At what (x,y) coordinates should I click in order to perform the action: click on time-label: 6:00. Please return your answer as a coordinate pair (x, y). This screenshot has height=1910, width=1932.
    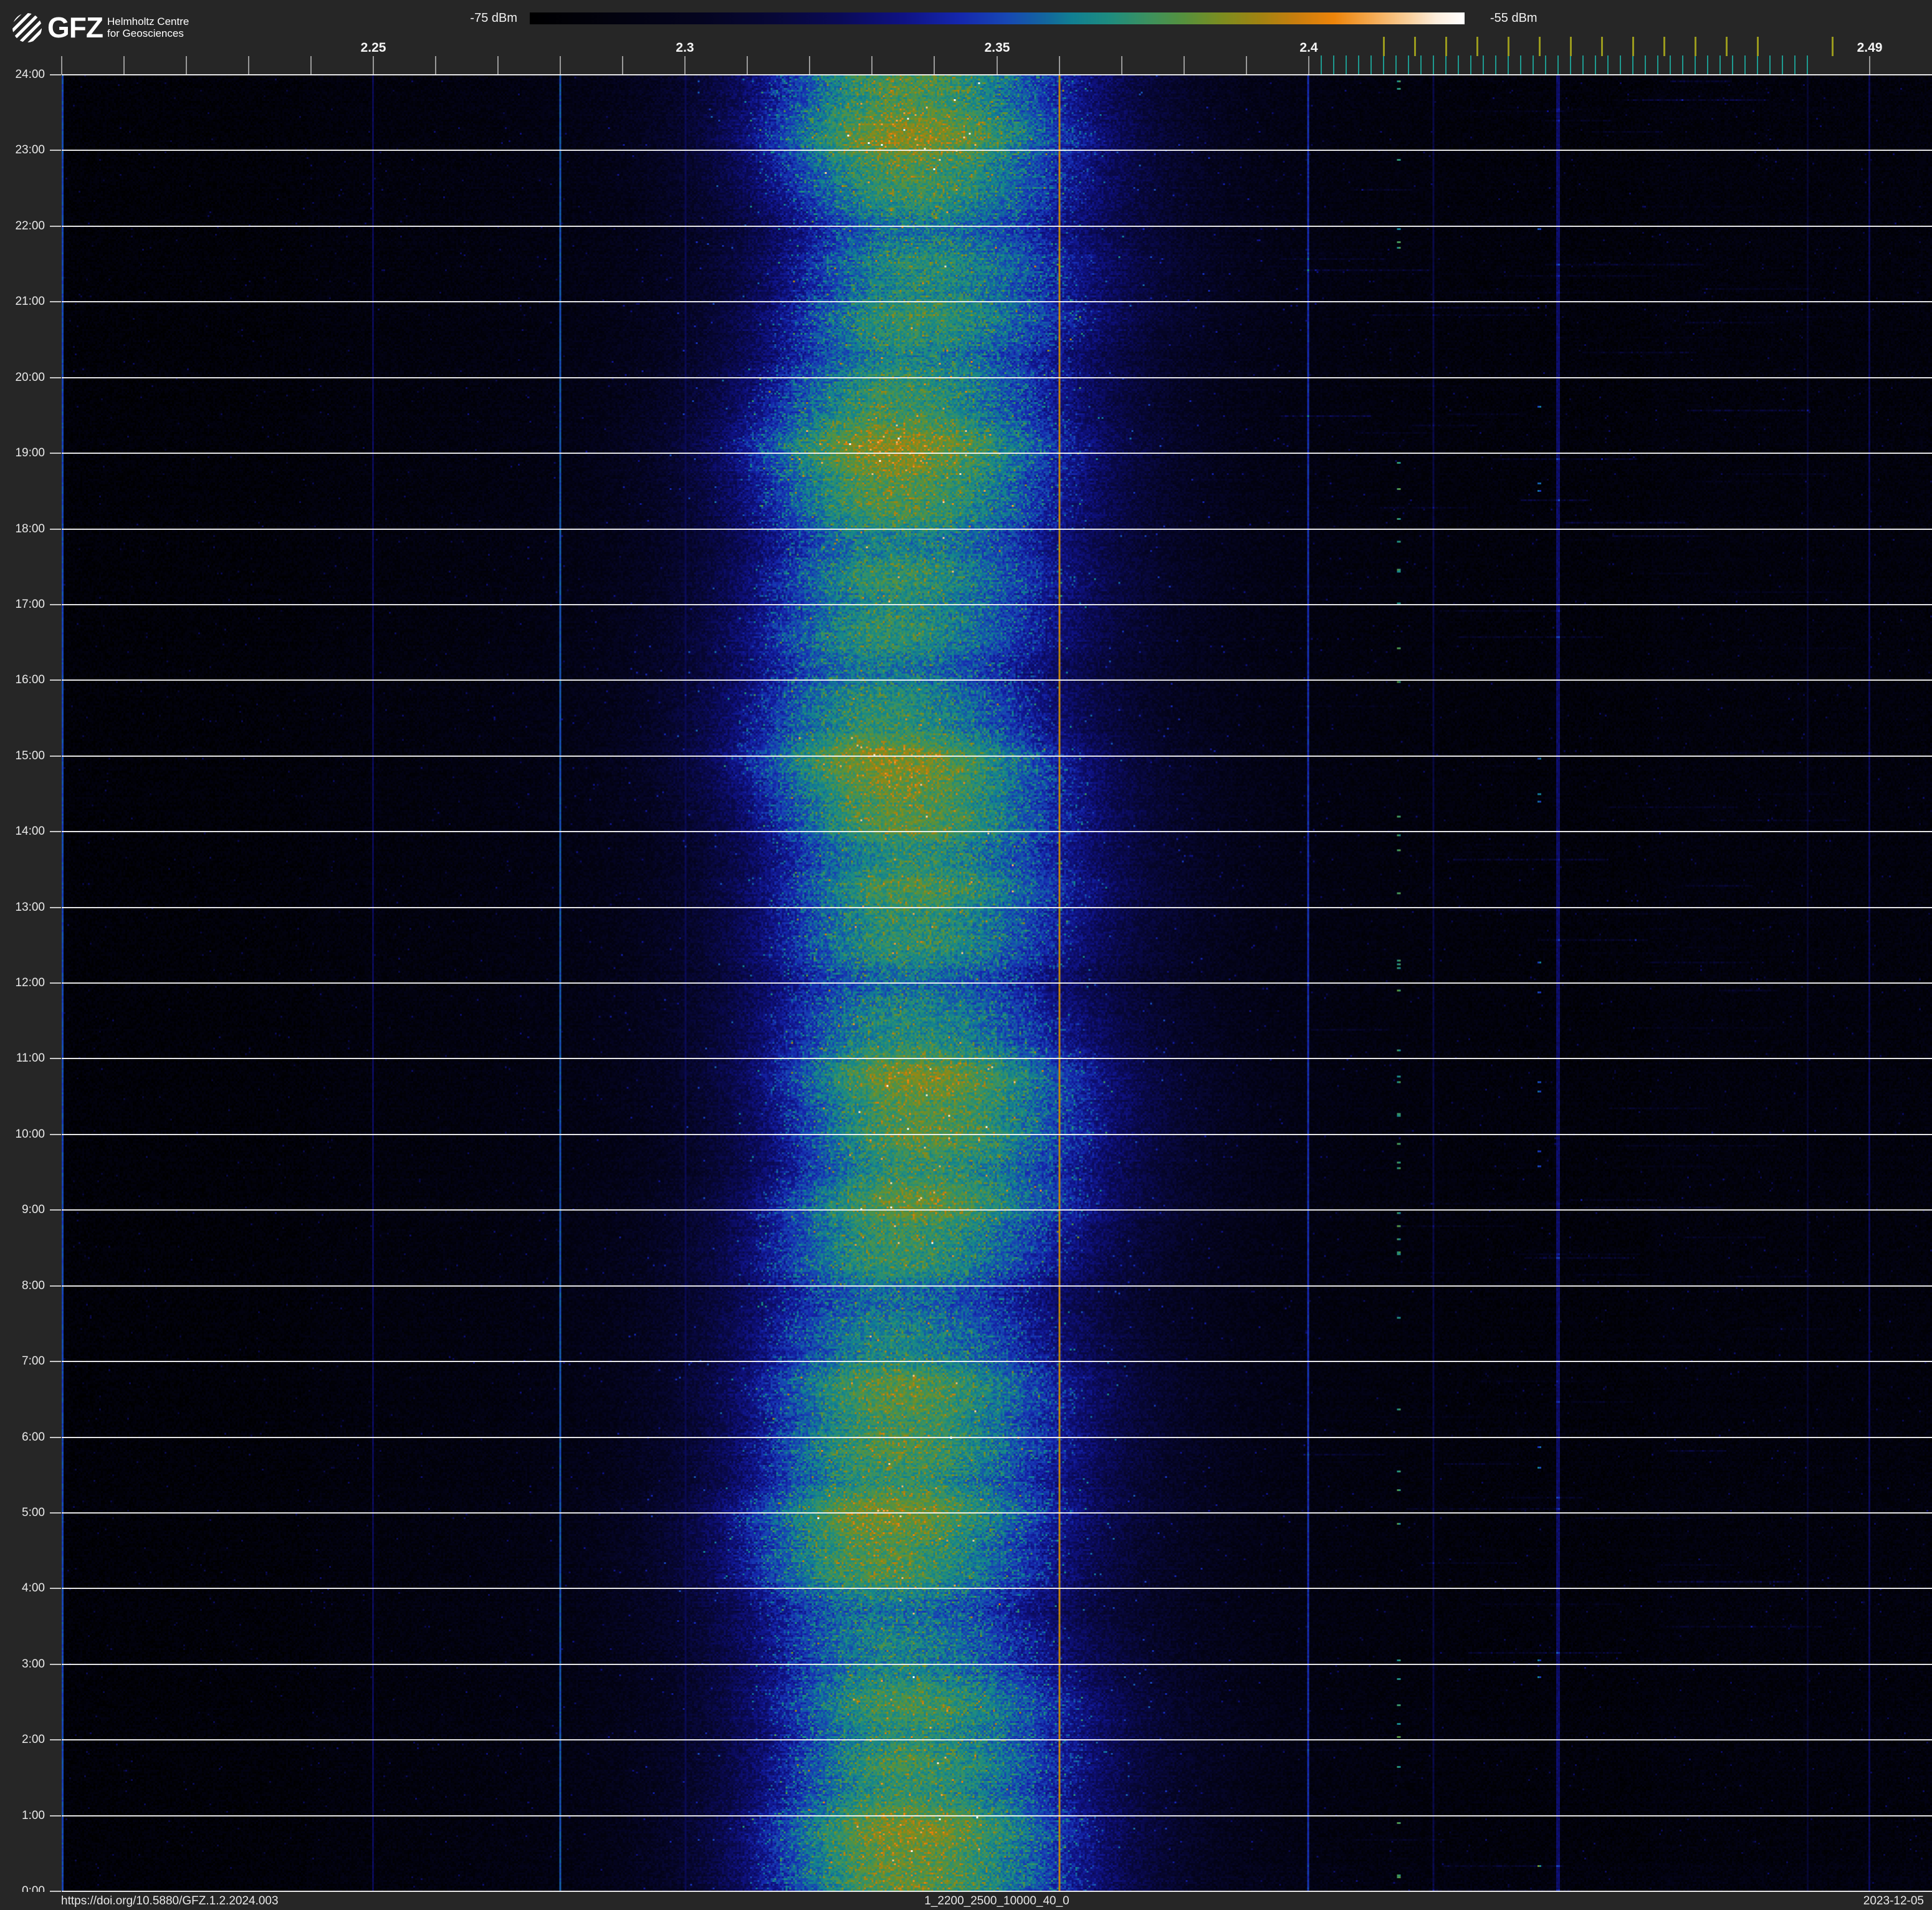
    Looking at the image, I should click on (33, 1437).